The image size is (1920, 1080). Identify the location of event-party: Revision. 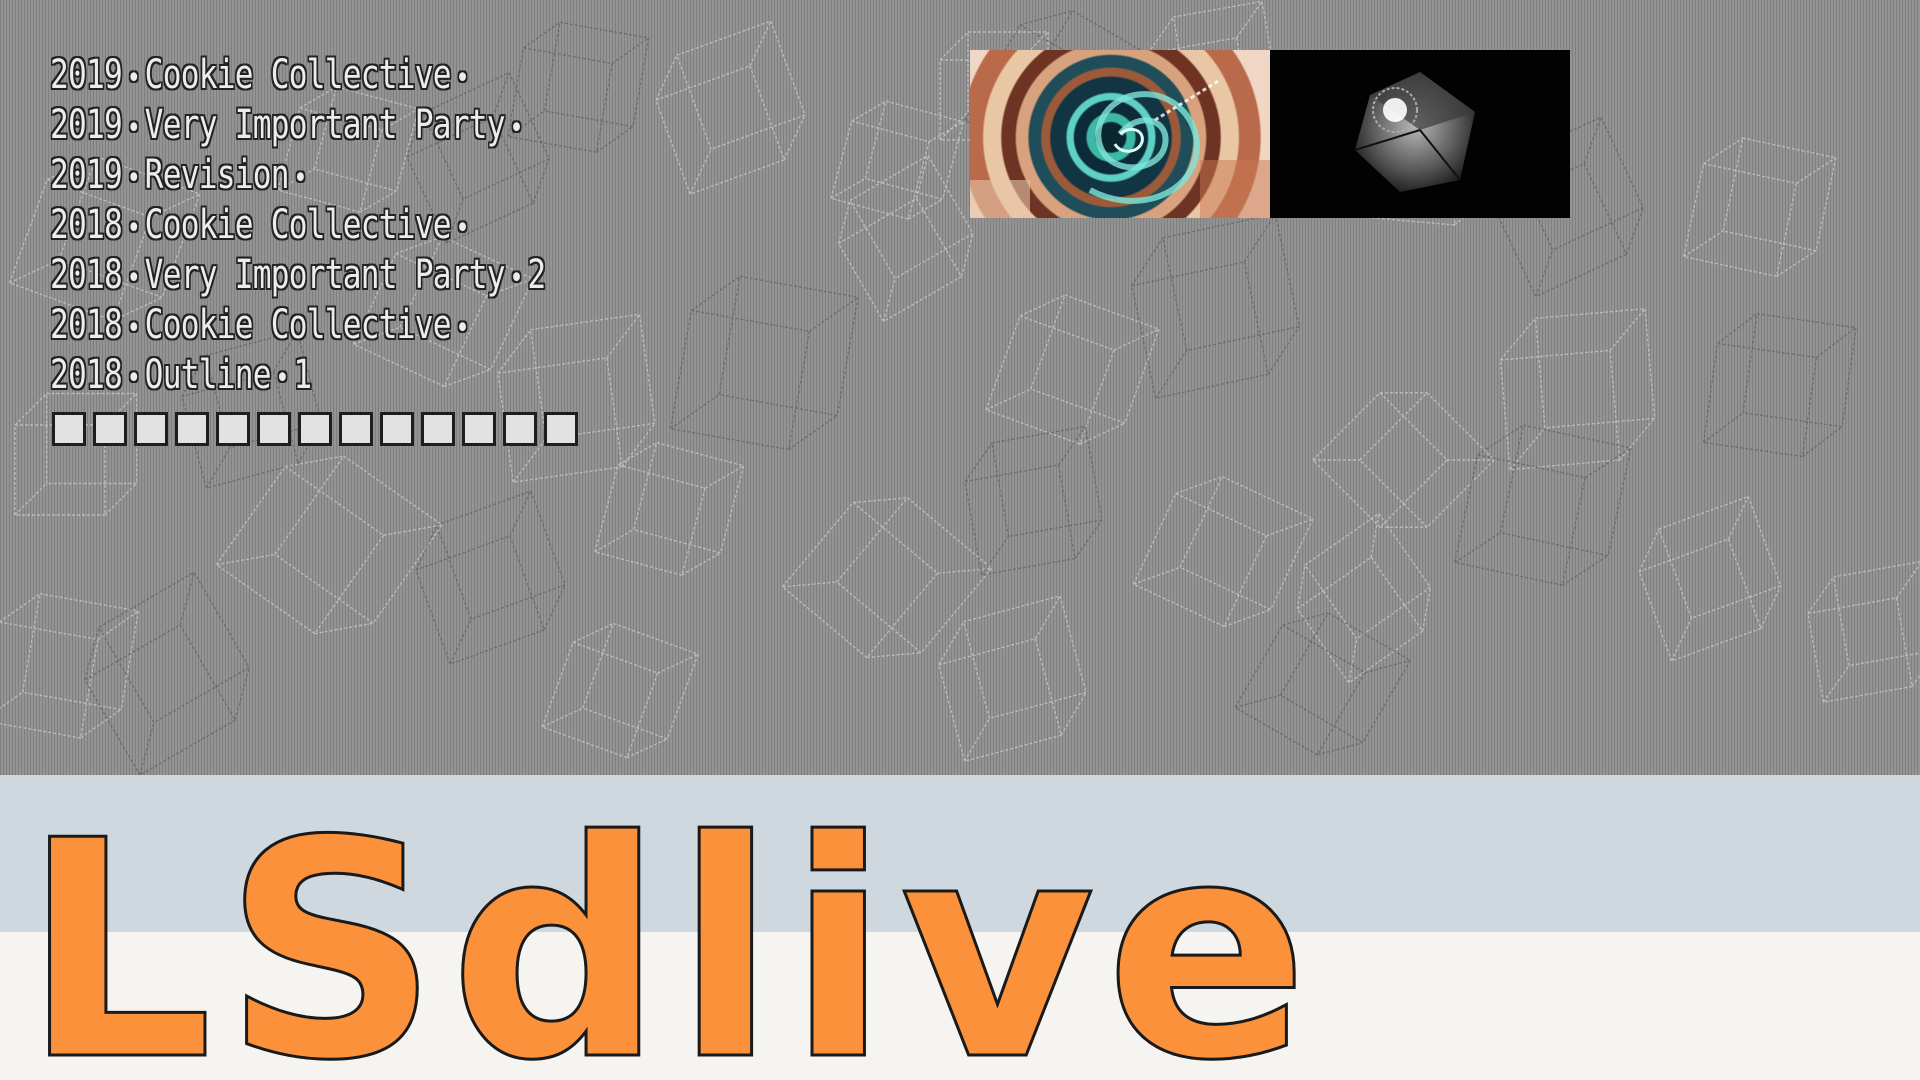
(217, 175).